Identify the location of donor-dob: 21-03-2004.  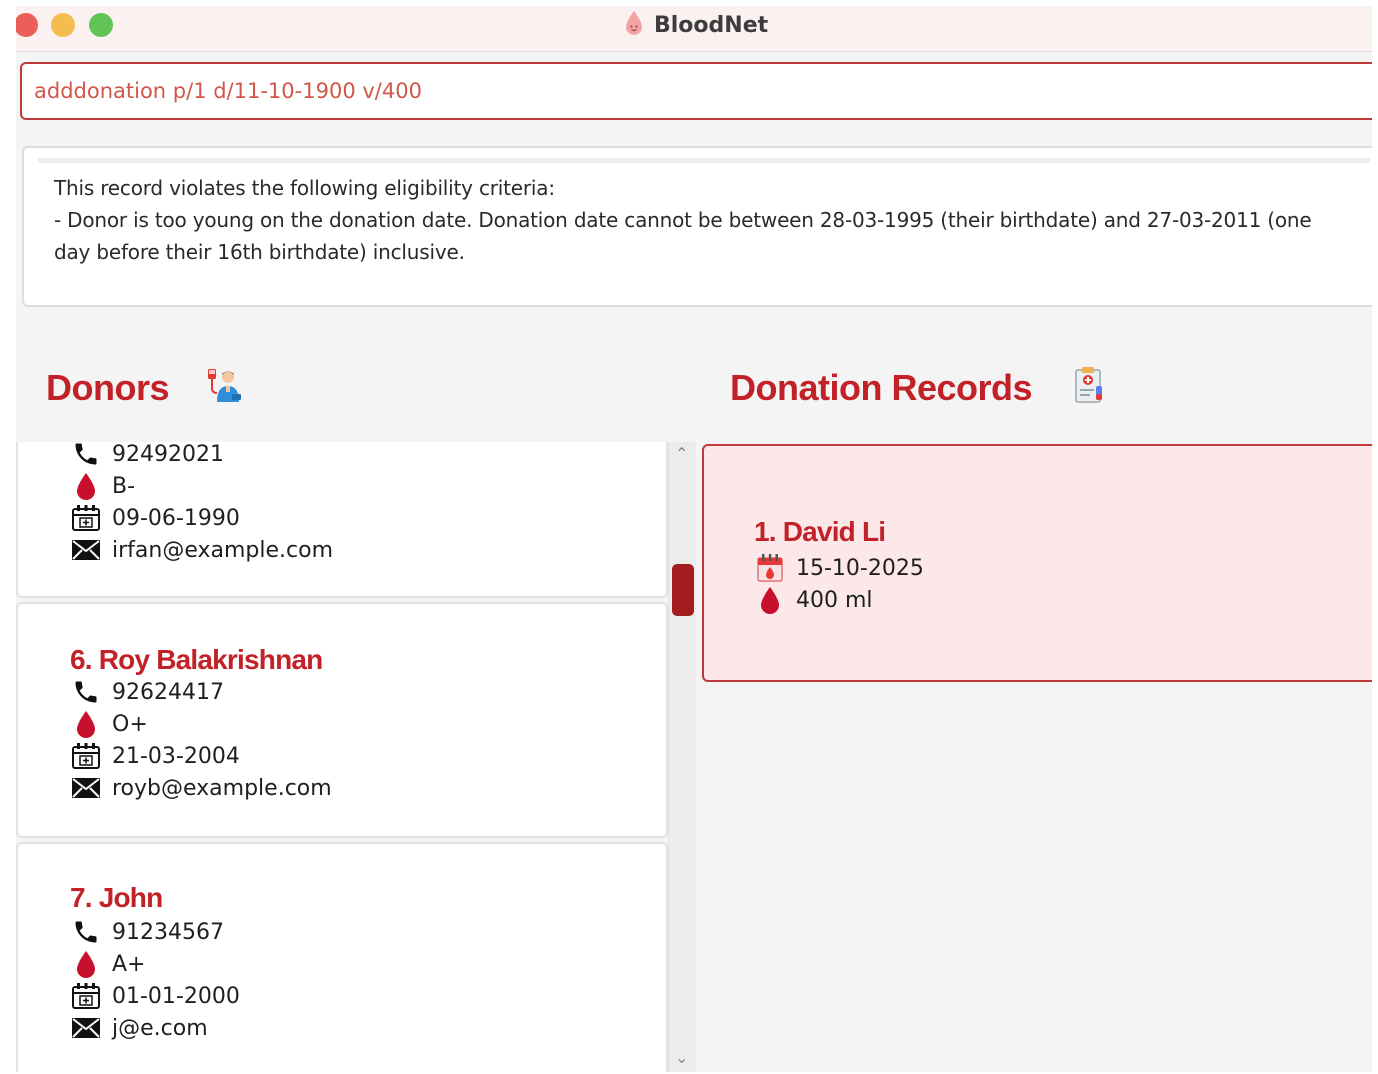
(176, 756).